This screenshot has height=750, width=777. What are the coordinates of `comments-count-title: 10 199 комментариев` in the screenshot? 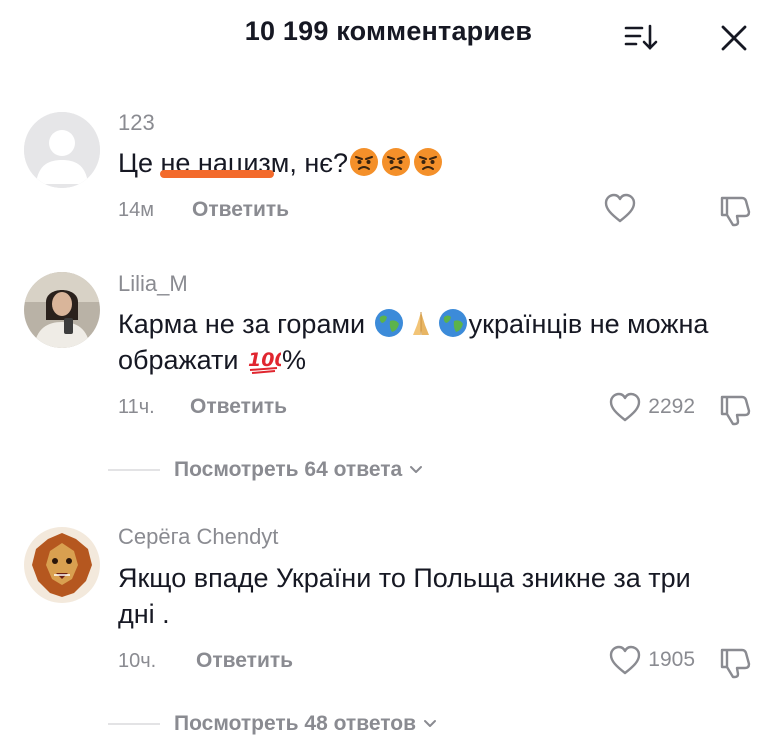 It's located at (388, 31).